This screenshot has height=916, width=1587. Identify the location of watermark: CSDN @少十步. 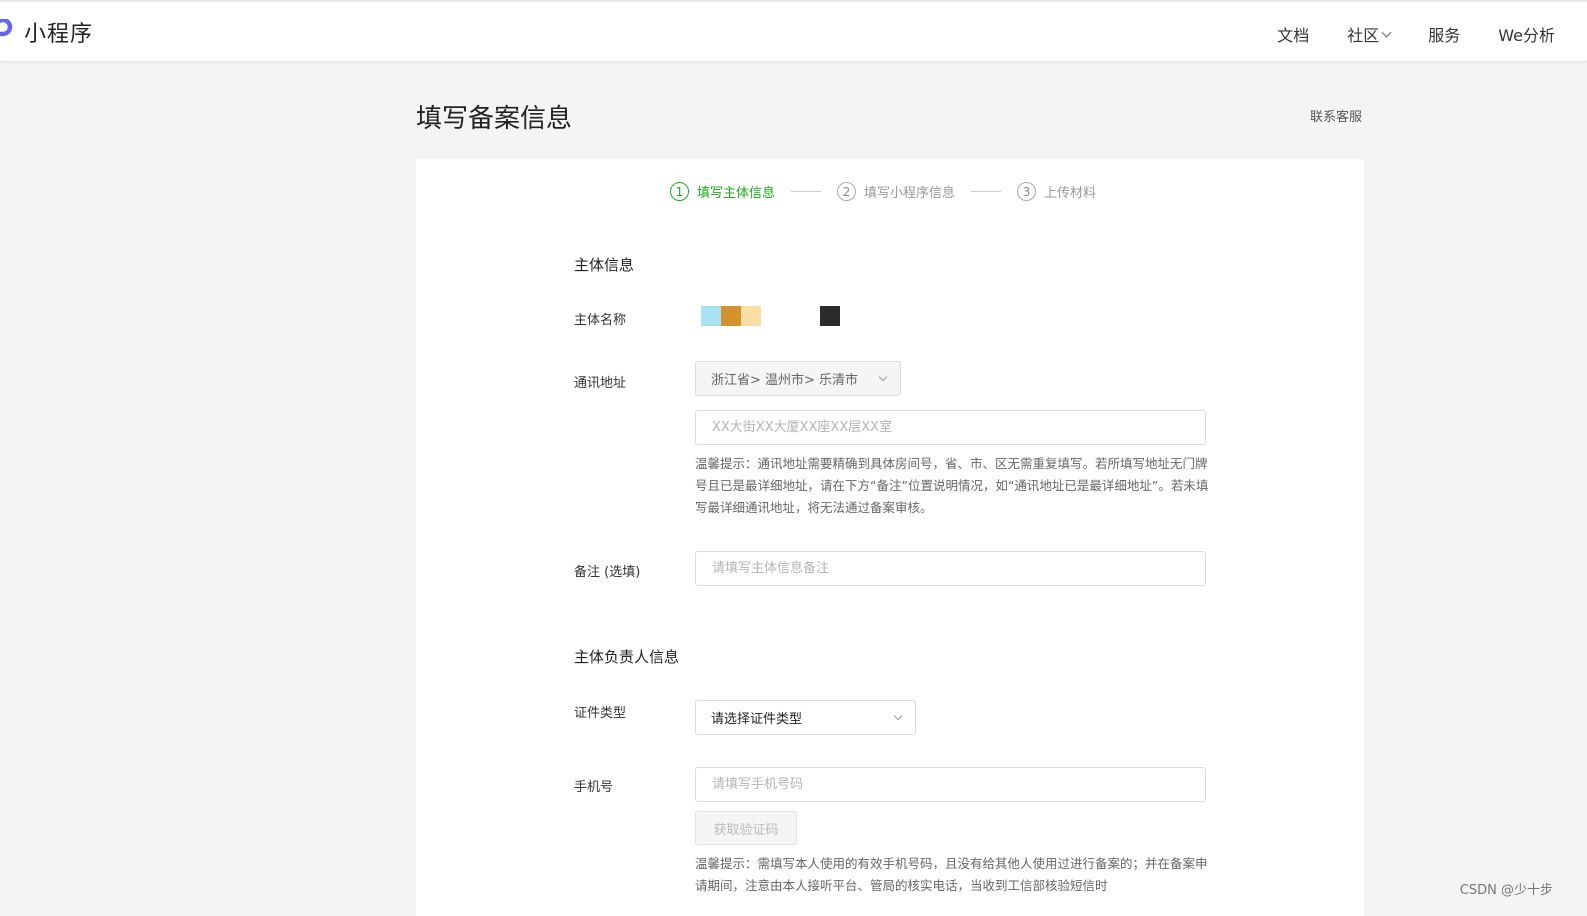
(1506, 890).